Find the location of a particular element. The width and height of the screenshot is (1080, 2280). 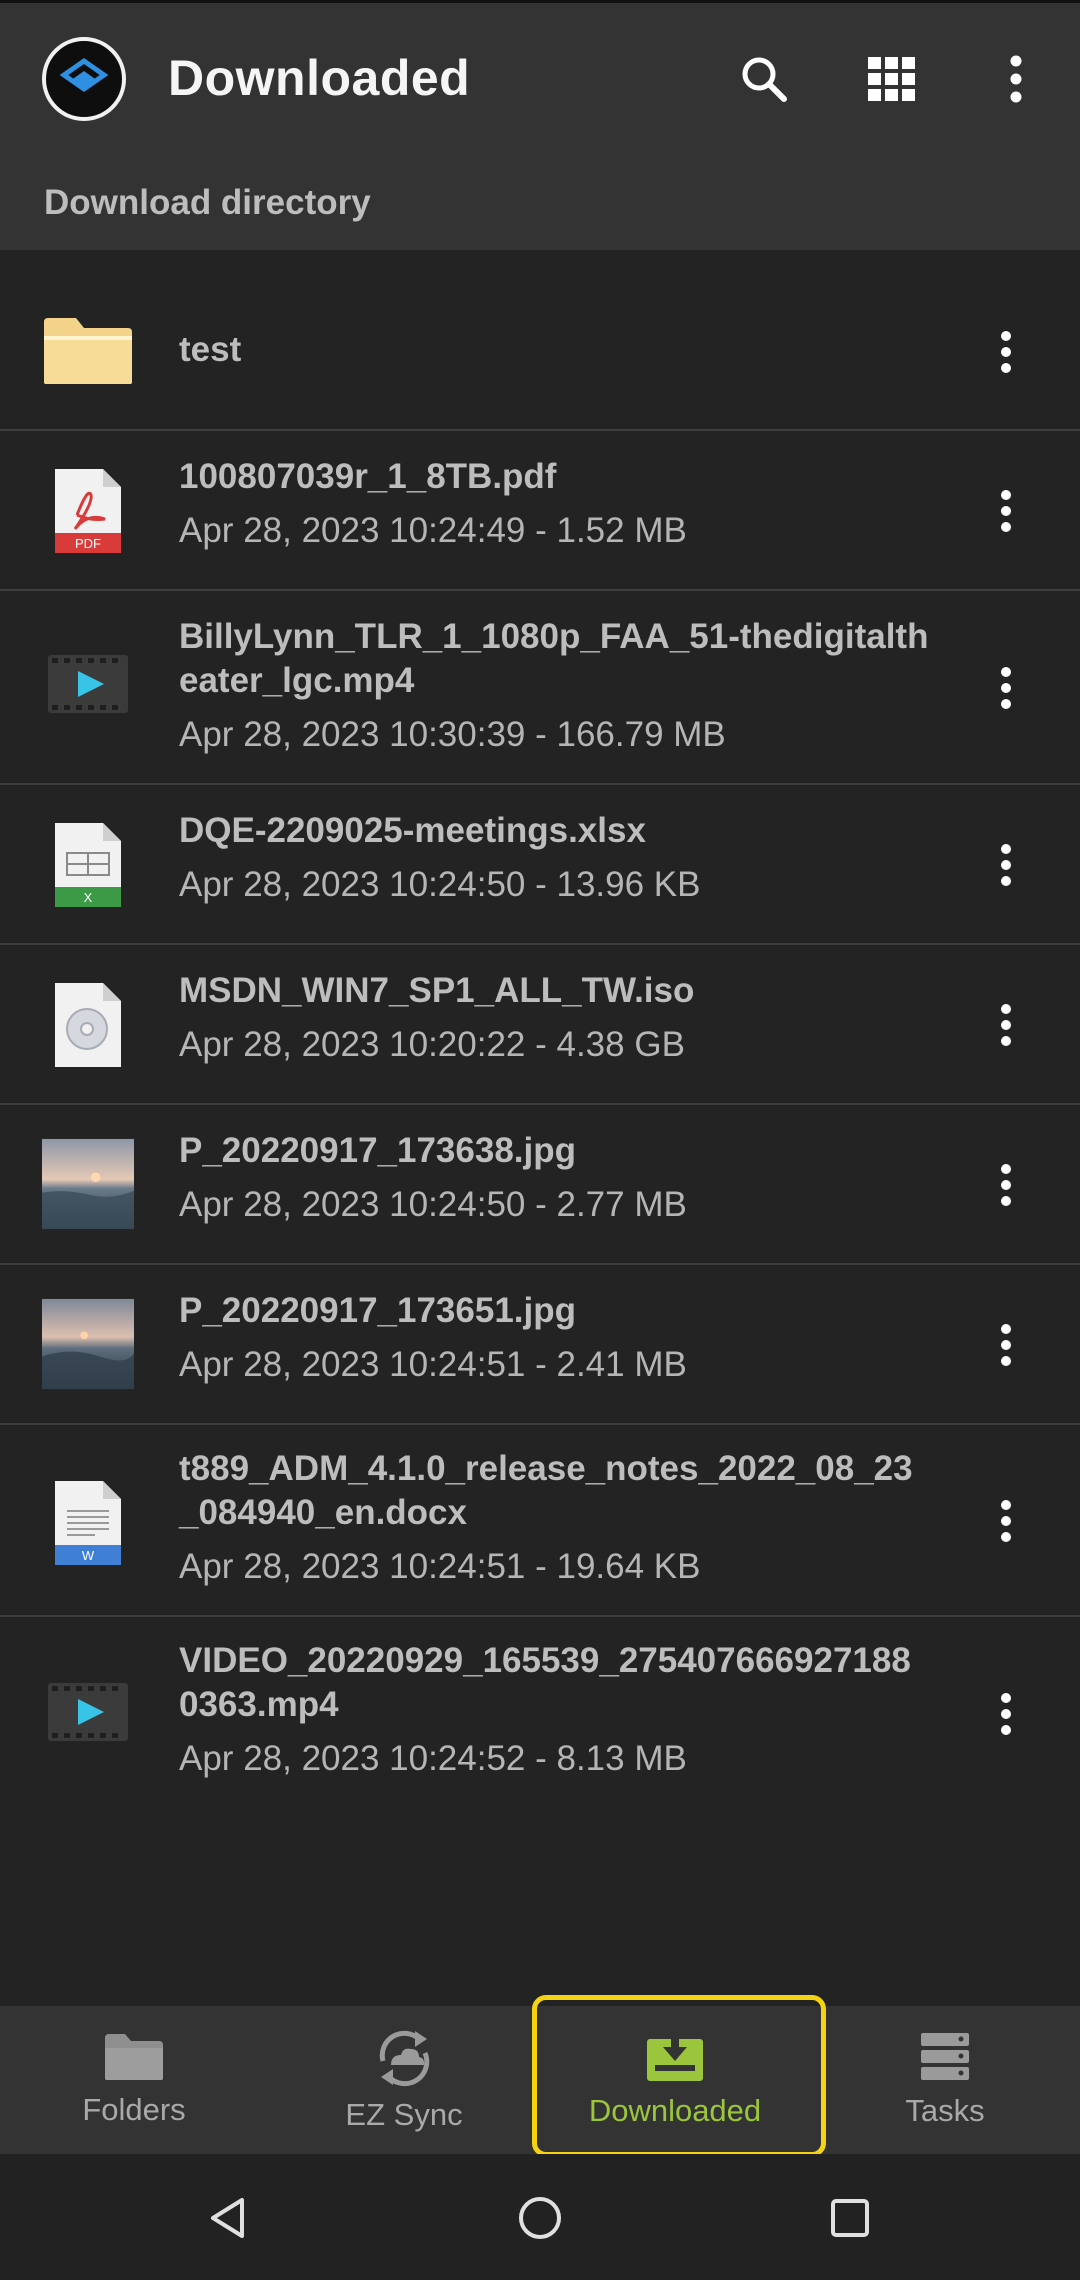

grid-view-icon is located at coordinates (891, 79).